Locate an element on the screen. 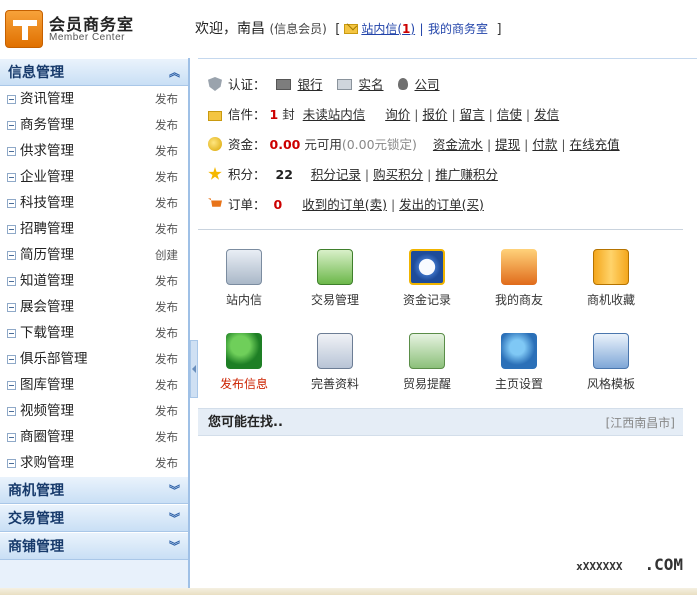 The image size is (697, 595). inbox-link: 站内信(1) is located at coordinates (388, 29).